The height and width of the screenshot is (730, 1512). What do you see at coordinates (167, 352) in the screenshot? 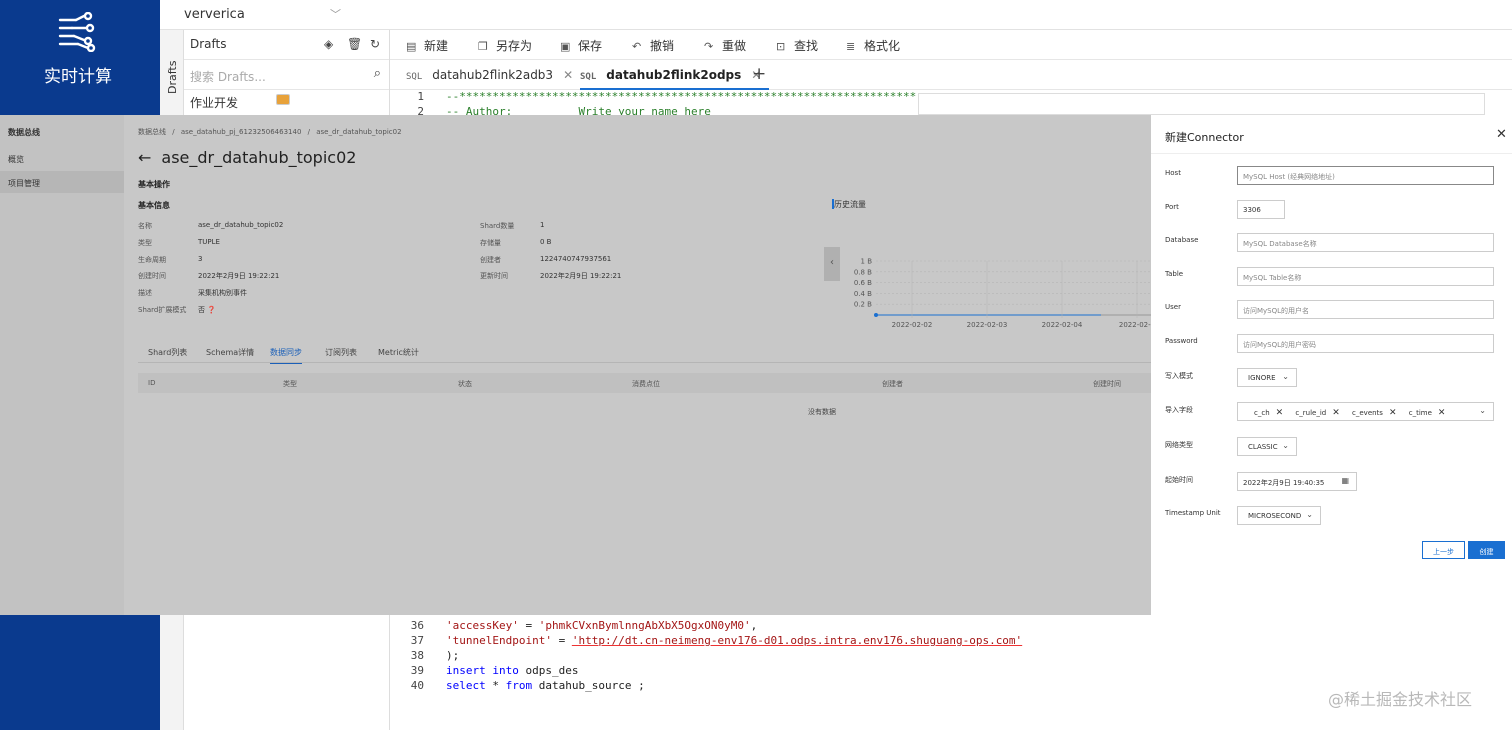
I see `tab-shard-list: Shard列表` at bounding box center [167, 352].